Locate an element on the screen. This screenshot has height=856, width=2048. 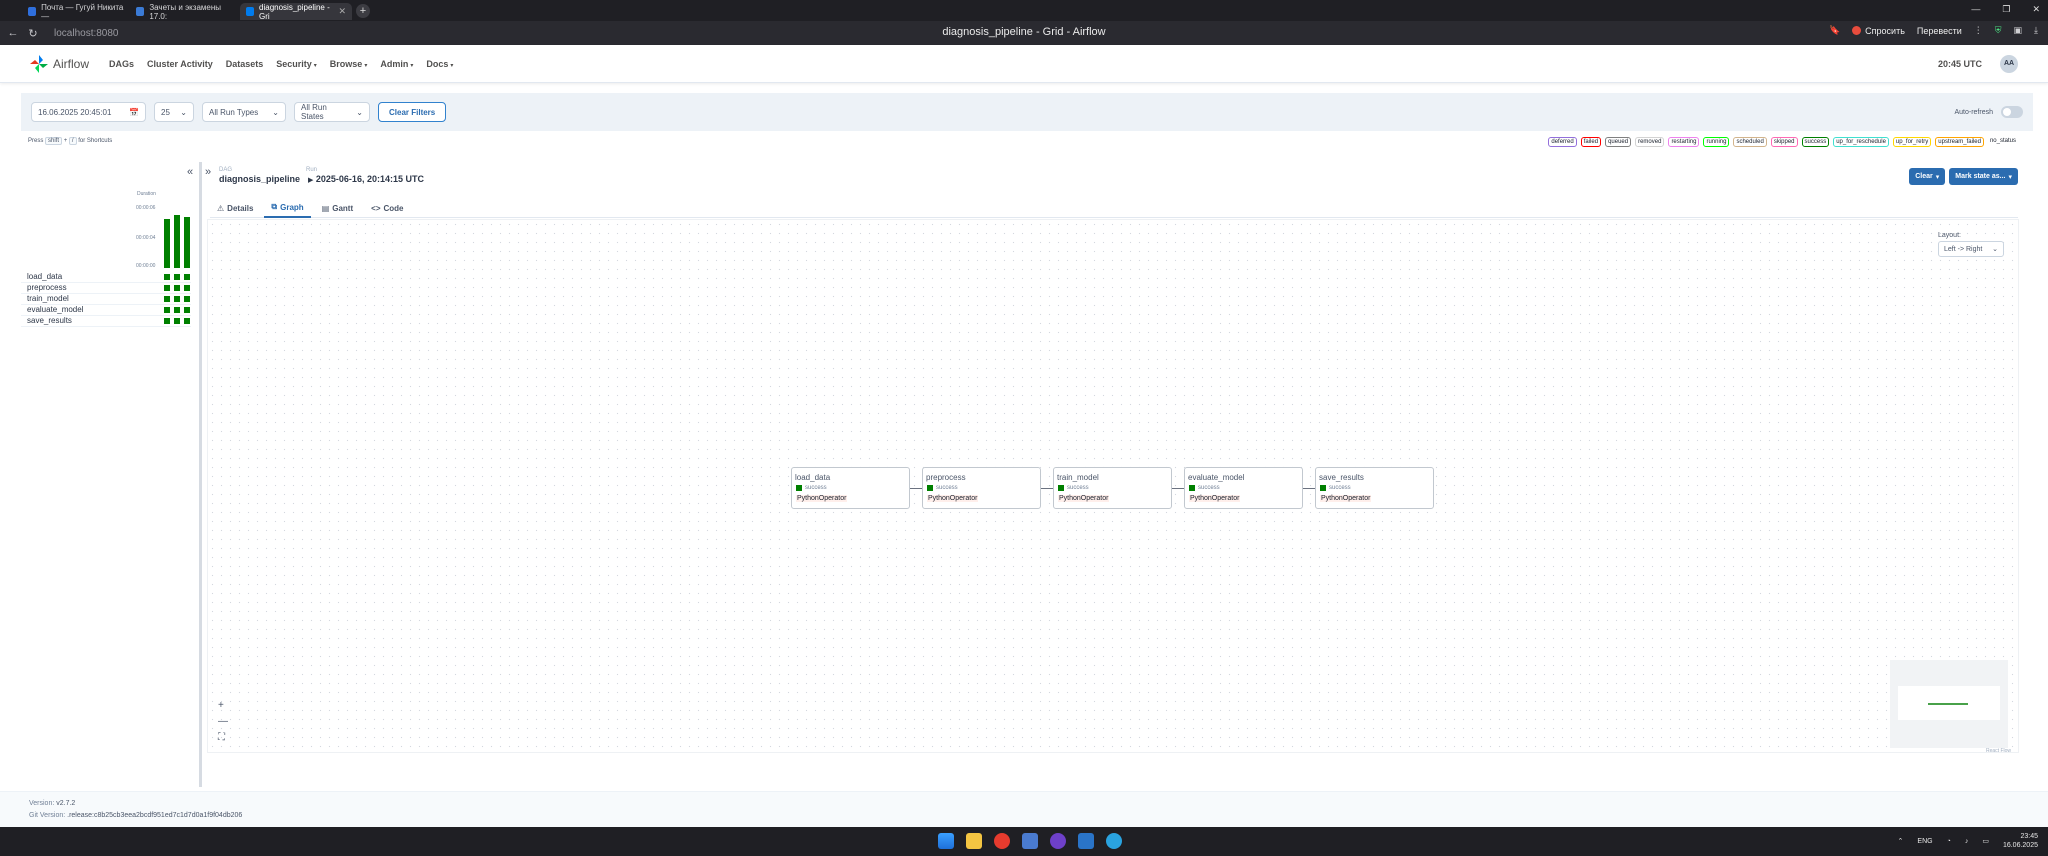
layout-select: Left -> Right ⌄ is located at coordinates (1971, 249).